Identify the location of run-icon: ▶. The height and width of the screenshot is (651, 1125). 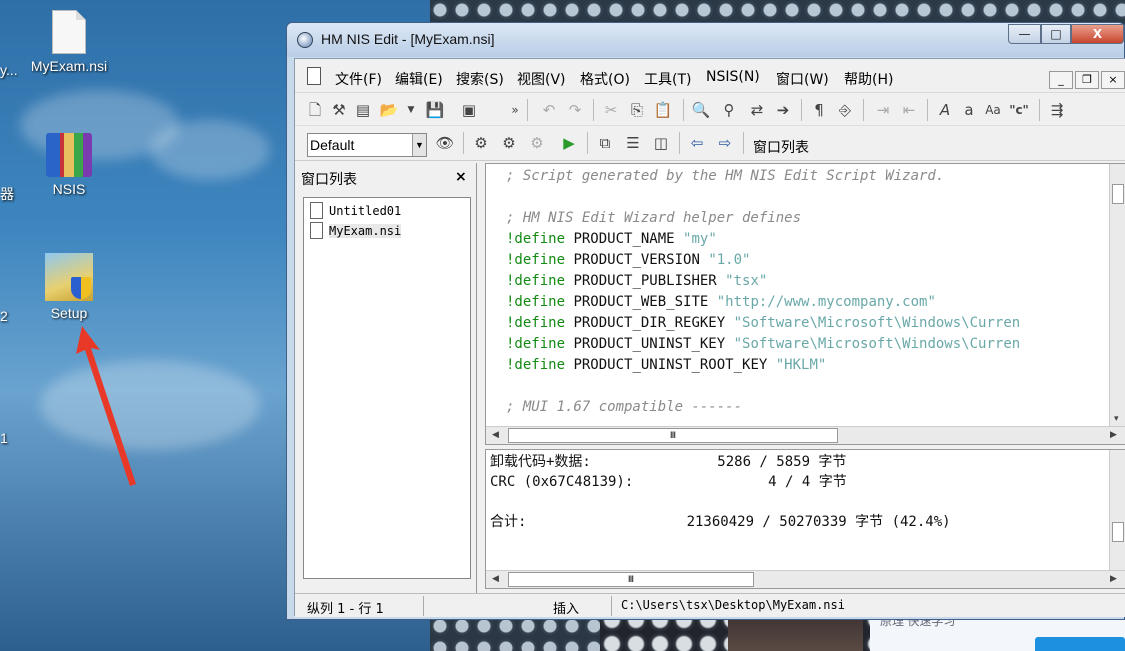
(569, 143).